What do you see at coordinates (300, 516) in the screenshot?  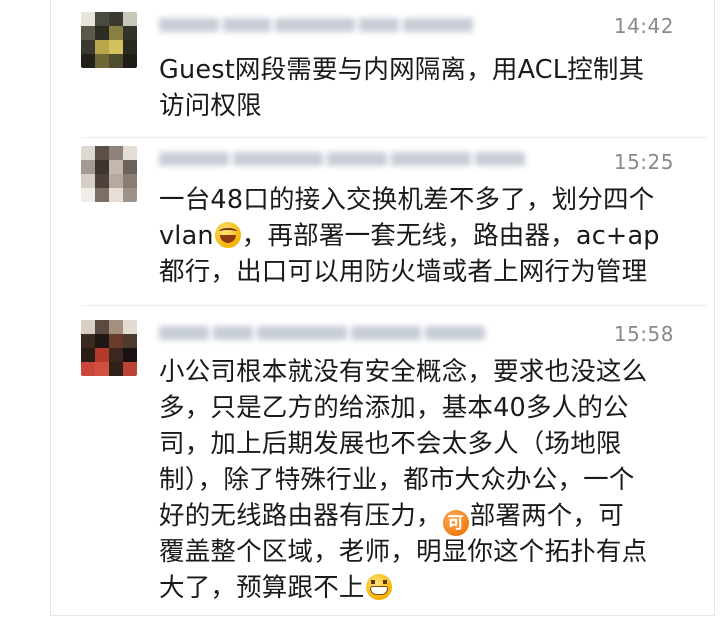 I see `comment-fragment: 好的无线路由器有压力，` at bounding box center [300, 516].